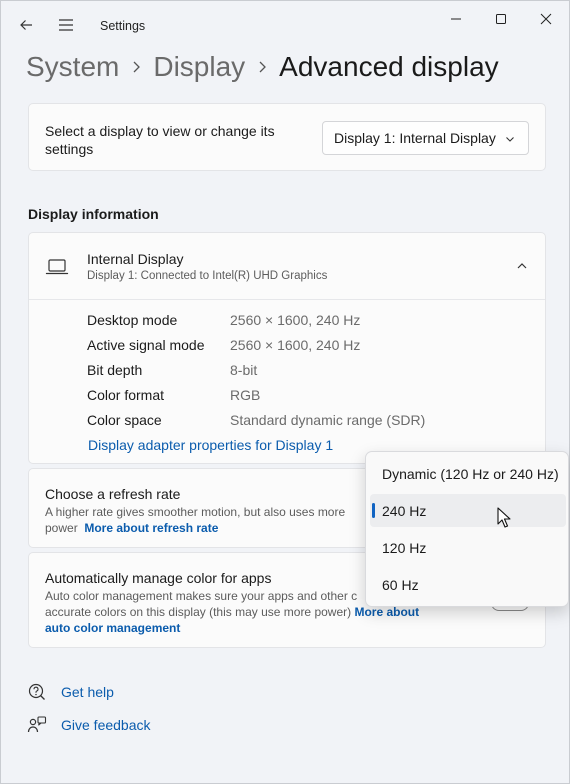 This screenshot has height=784, width=570. What do you see at coordinates (546, 19) in the screenshot?
I see `close-icon` at bounding box center [546, 19].